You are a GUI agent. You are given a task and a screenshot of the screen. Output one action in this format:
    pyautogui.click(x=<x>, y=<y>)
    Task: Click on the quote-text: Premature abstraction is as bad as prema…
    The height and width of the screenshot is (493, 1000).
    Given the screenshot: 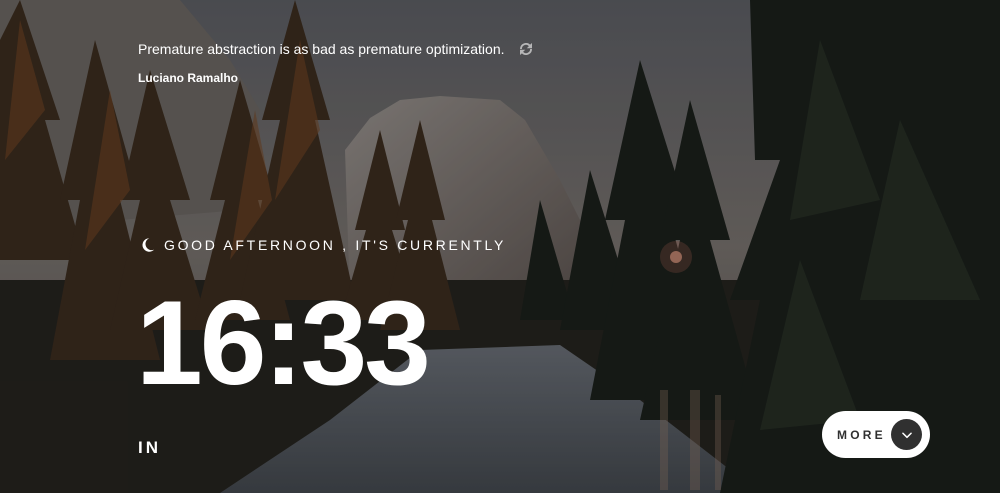 What is the action you would take?
    pyautogui.click(x=321, y=49)
    